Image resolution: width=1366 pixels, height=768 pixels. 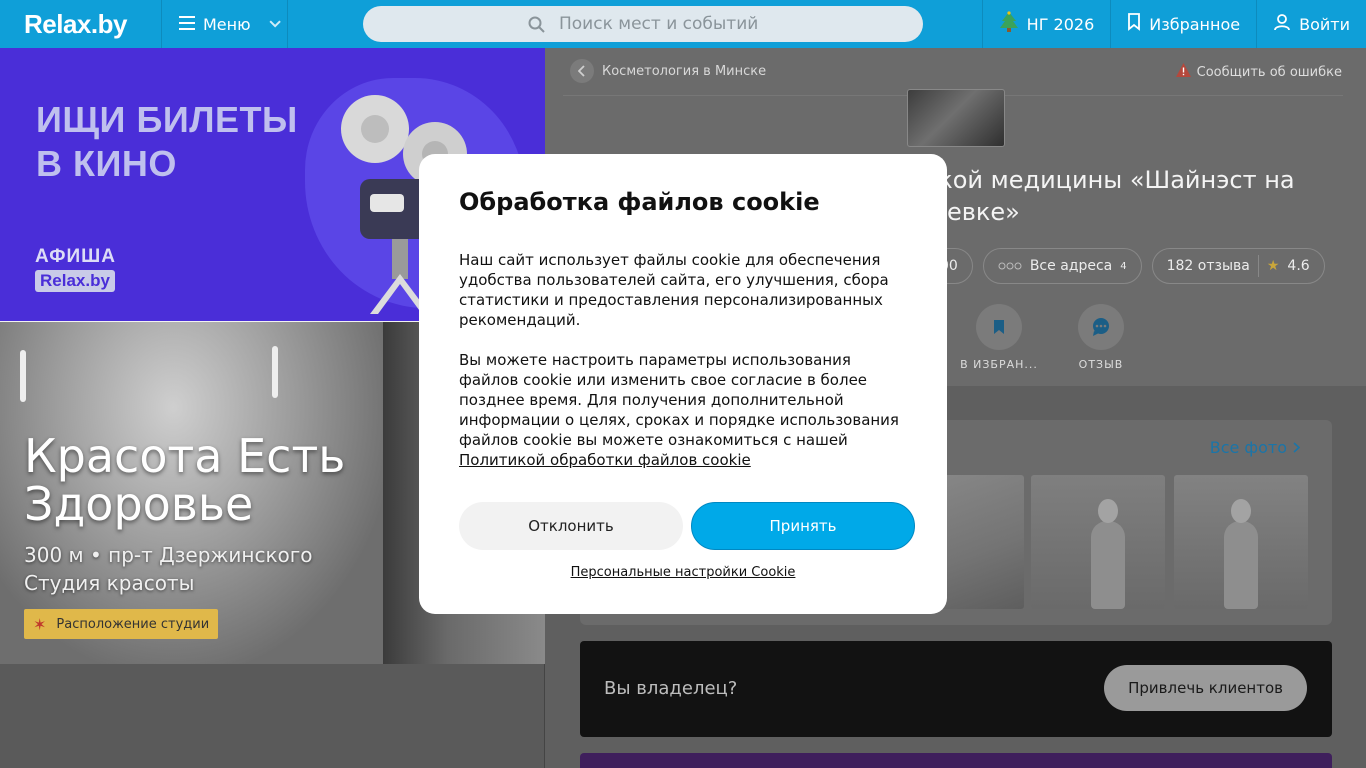 What do you see at coordinates (956, 760) in the screenshot?
I see `promo-strip` at bounding box center [956, 760].